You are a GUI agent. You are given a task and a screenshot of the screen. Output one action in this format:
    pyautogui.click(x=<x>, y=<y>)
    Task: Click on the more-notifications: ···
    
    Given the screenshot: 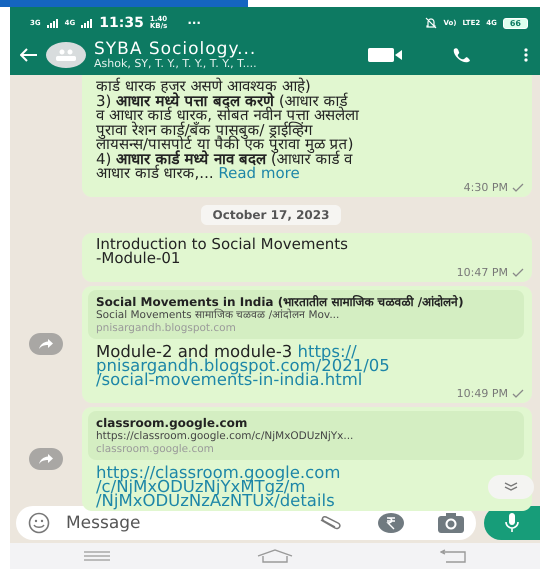 What is the action you would take?
    pyautogui.click(x=194, y=23)
    